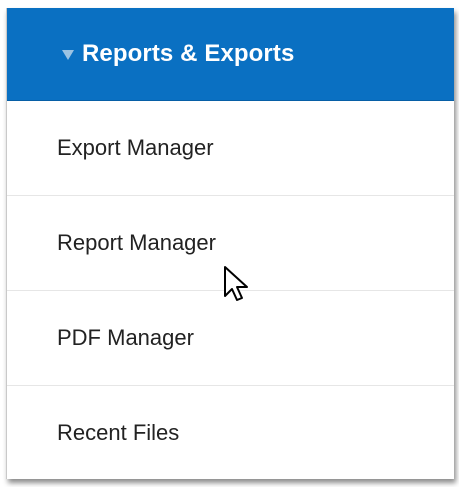  Describe the element at coordinates (135, 147) in the screenshot. I see `menu-item-label: Export Manager` at that location.